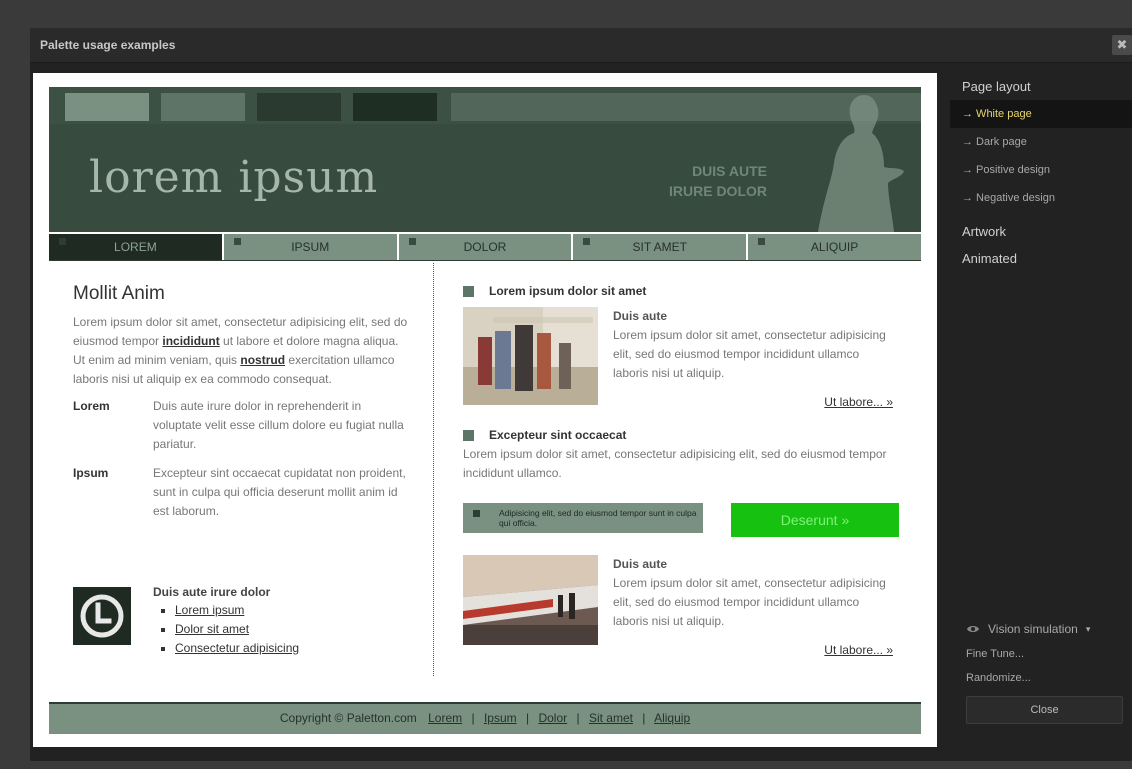 The image size is (1132, 769). What do you see at coordinates (291, 610) in the screenshot?
I see `list-item: Lorem ipsum` at bounding box center [291, 610].